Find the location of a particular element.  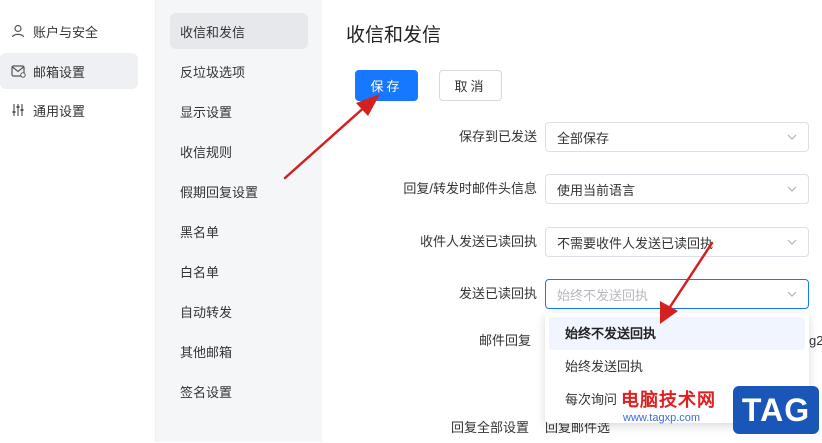

sidebar-item-label: 账户与安全 is located at coordinates (66, 32).